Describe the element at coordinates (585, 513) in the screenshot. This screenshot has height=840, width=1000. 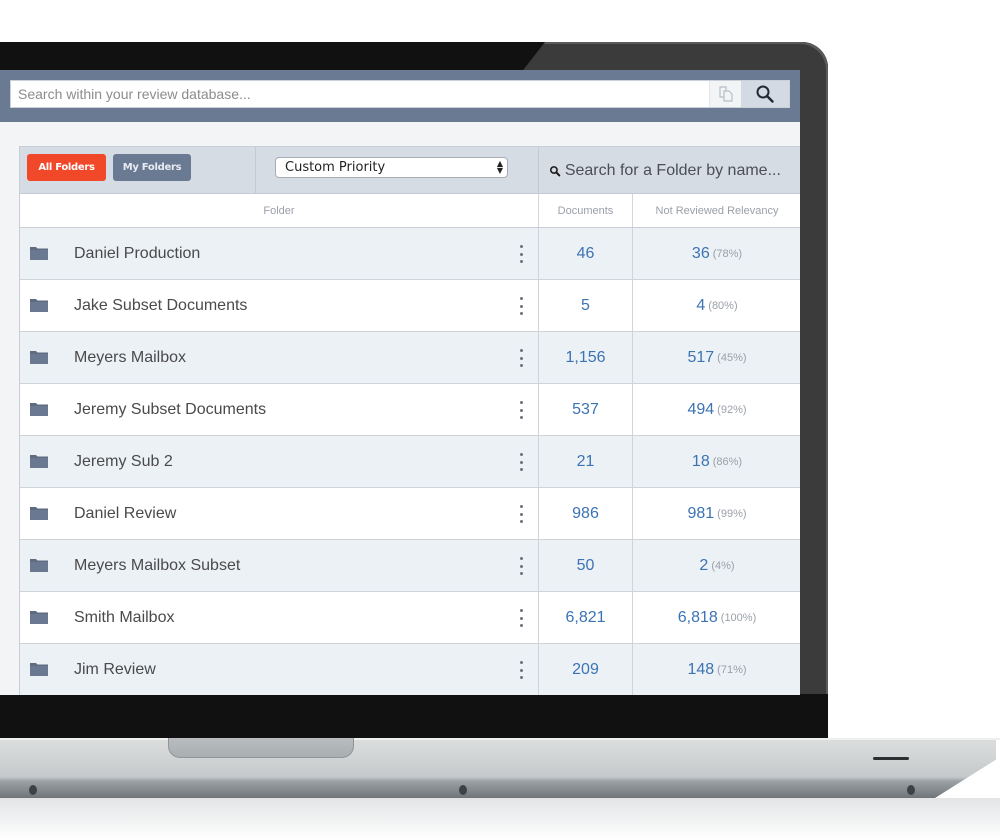
I see `documents-count: 986` at that location.